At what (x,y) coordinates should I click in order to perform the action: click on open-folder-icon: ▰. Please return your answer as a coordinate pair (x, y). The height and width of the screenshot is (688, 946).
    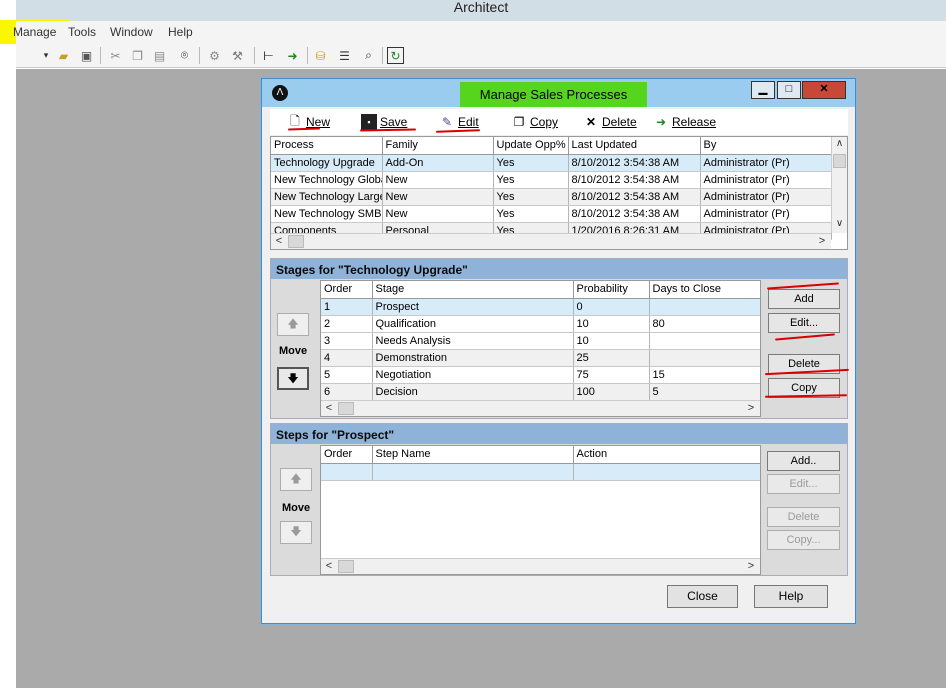
    Looking at the image, I should click on (63, 55).